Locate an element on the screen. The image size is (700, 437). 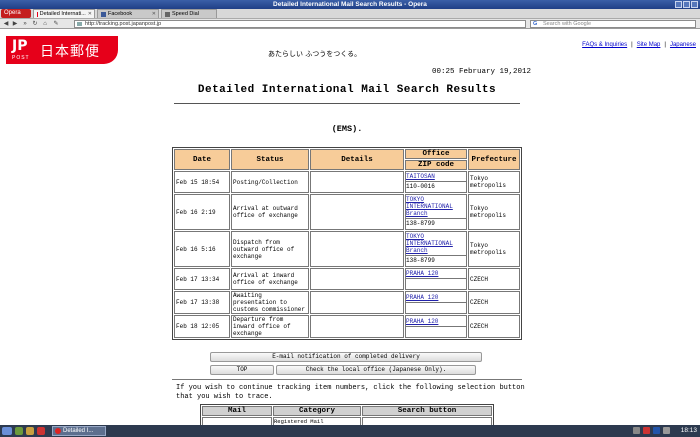
volume-icon is located at coordinates (666, 430).